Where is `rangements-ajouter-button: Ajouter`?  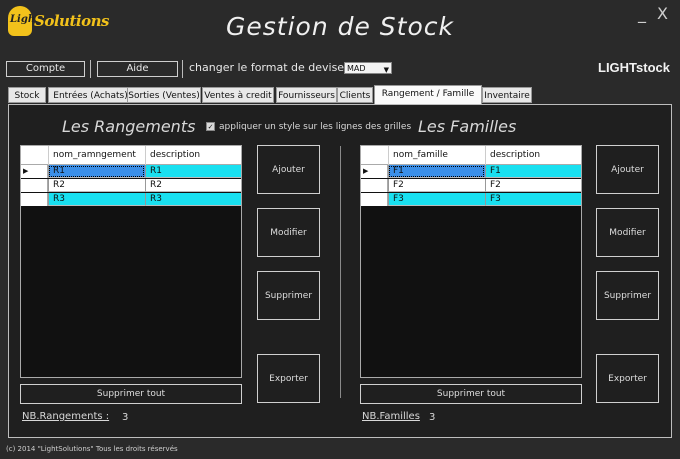
rangements-ajouter-button: Ajouter is located at coordinates (288, 169).